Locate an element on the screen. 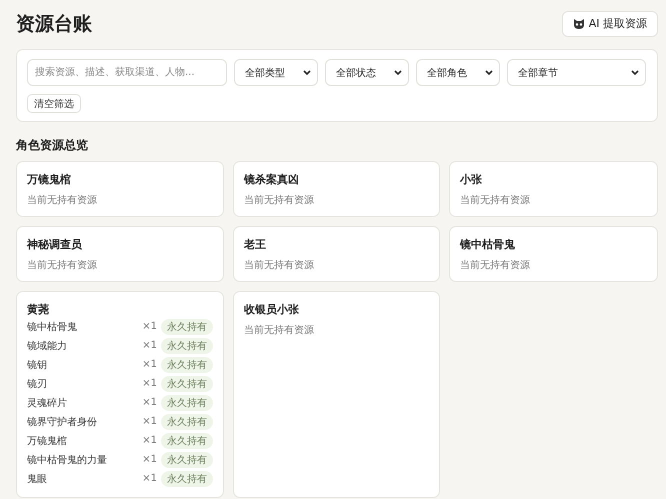 This screenshot has height=499, width=666. filter-dropdown: 全部状态 is located at coordinates (367, 72).